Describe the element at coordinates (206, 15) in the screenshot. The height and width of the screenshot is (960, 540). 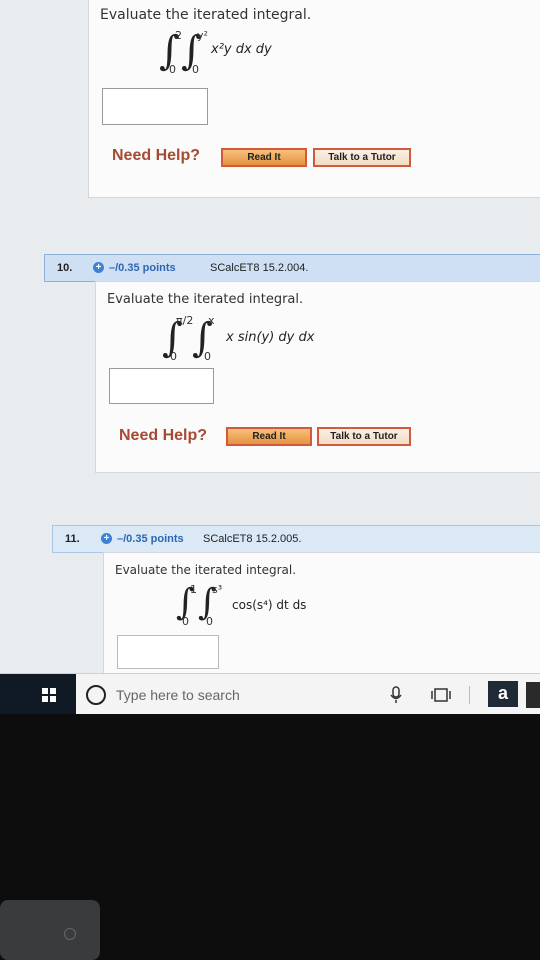
I see `question-9-prompt: Evaluate the iterated integral.` at that location.